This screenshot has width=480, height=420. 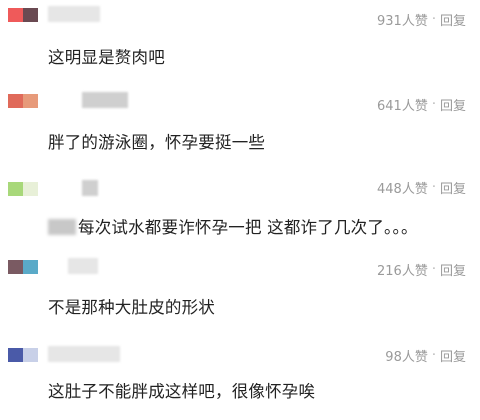 What do you see at coordinates (402, 104) in the screenshot?
I see `like-count: 641人赞` at bounding box center [402, 104].